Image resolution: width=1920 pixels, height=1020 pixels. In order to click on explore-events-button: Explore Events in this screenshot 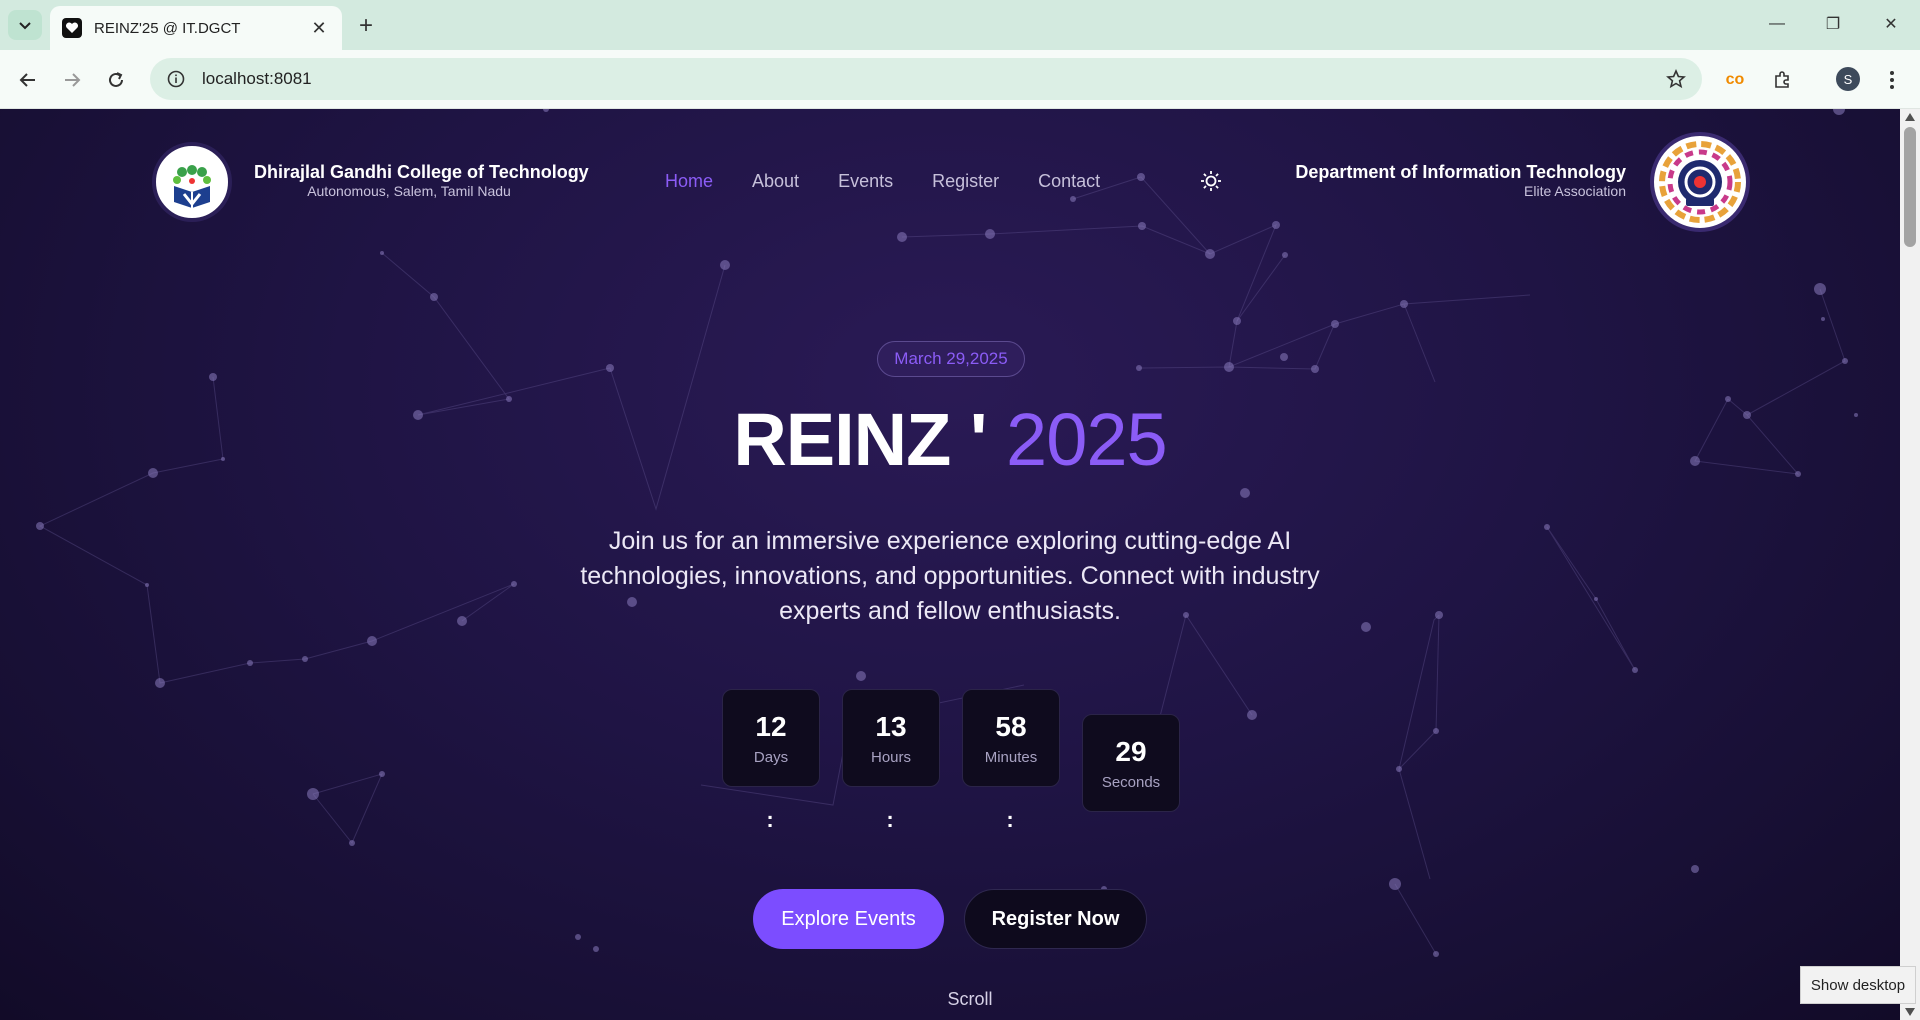, I will do `click(848, 919)`.